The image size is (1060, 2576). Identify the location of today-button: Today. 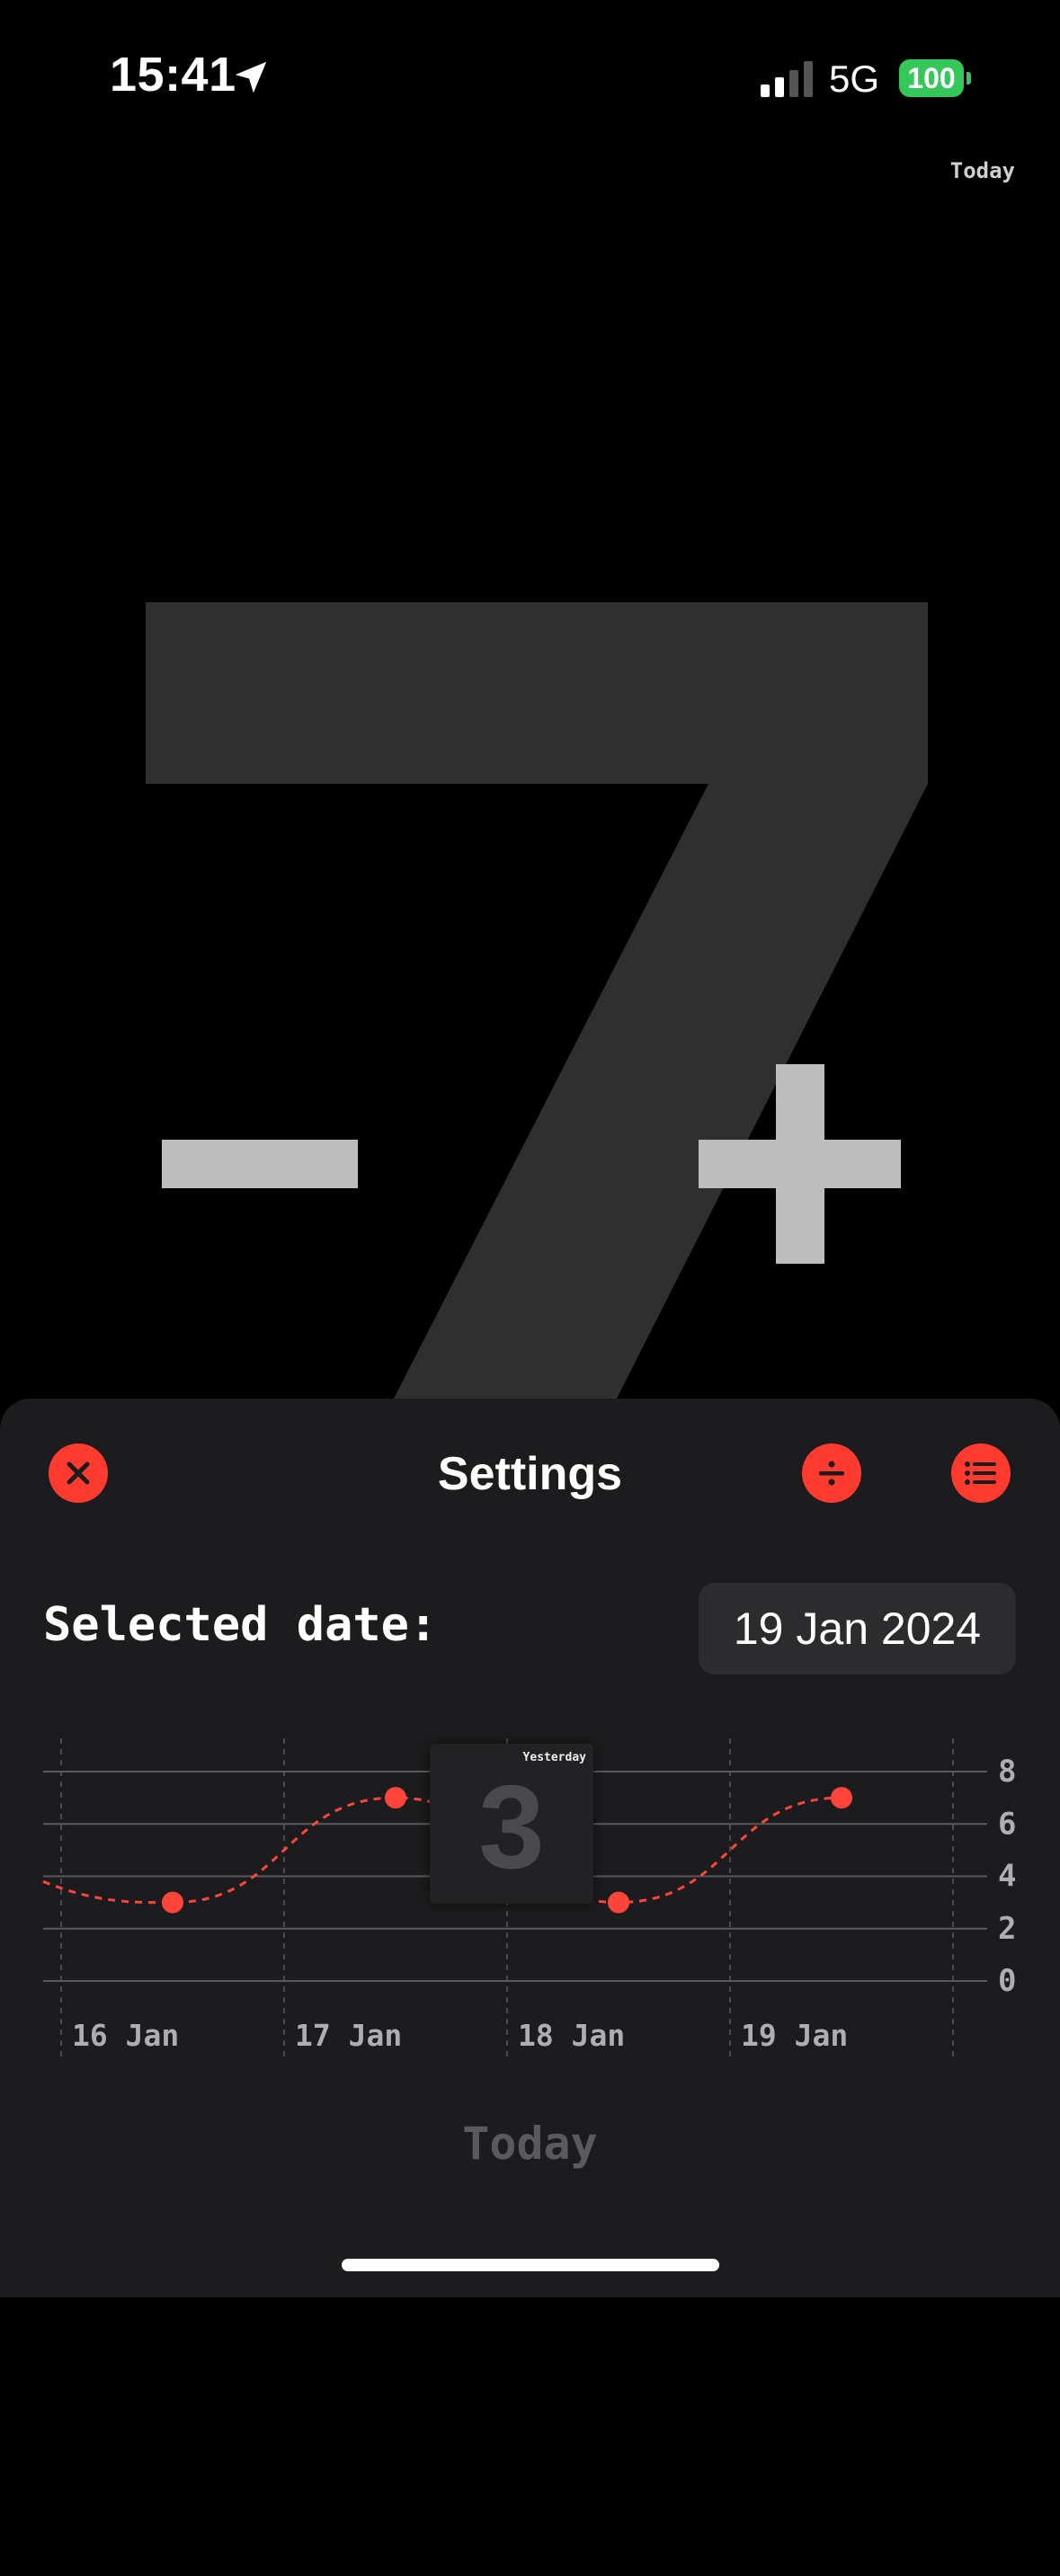
(530, 2144).